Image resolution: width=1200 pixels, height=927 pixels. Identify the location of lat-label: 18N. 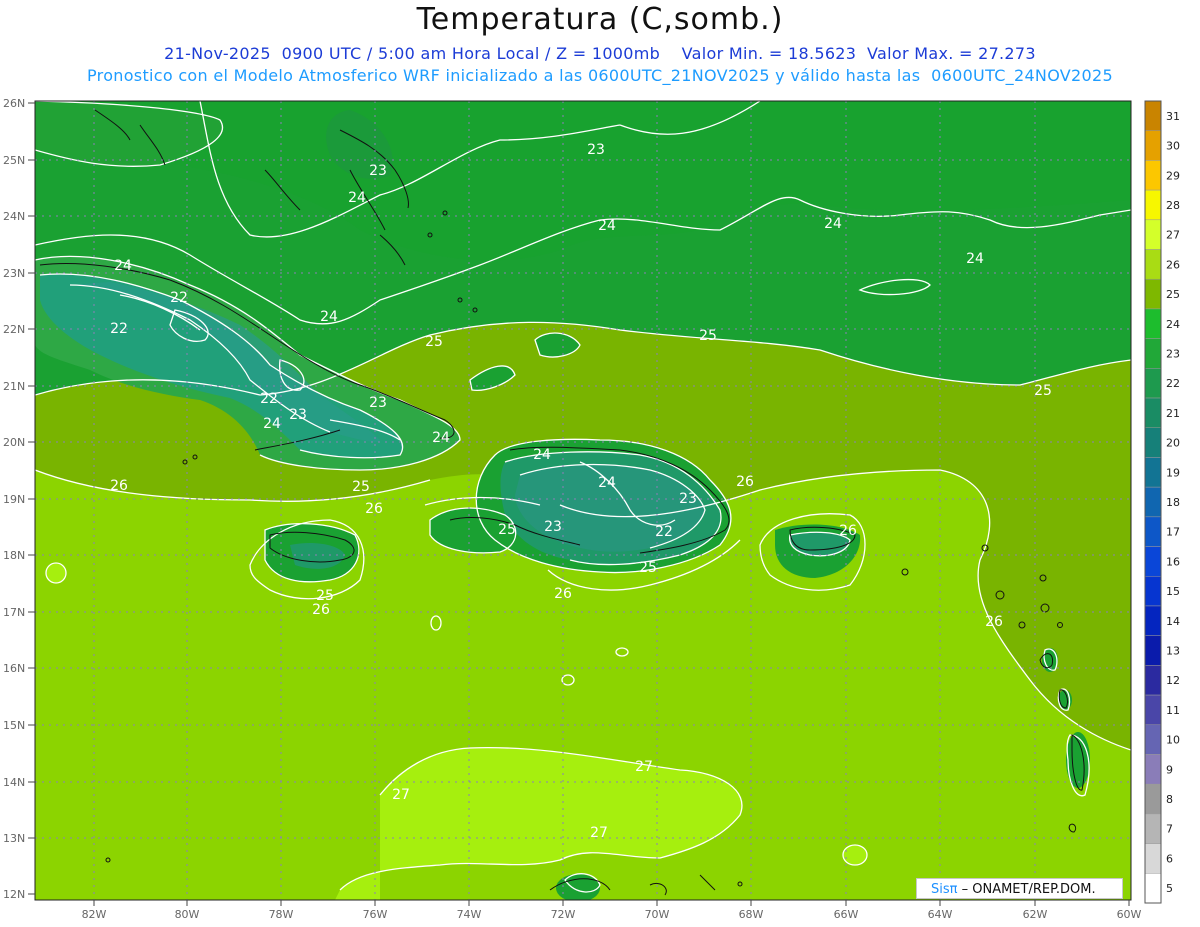
(14, 555).